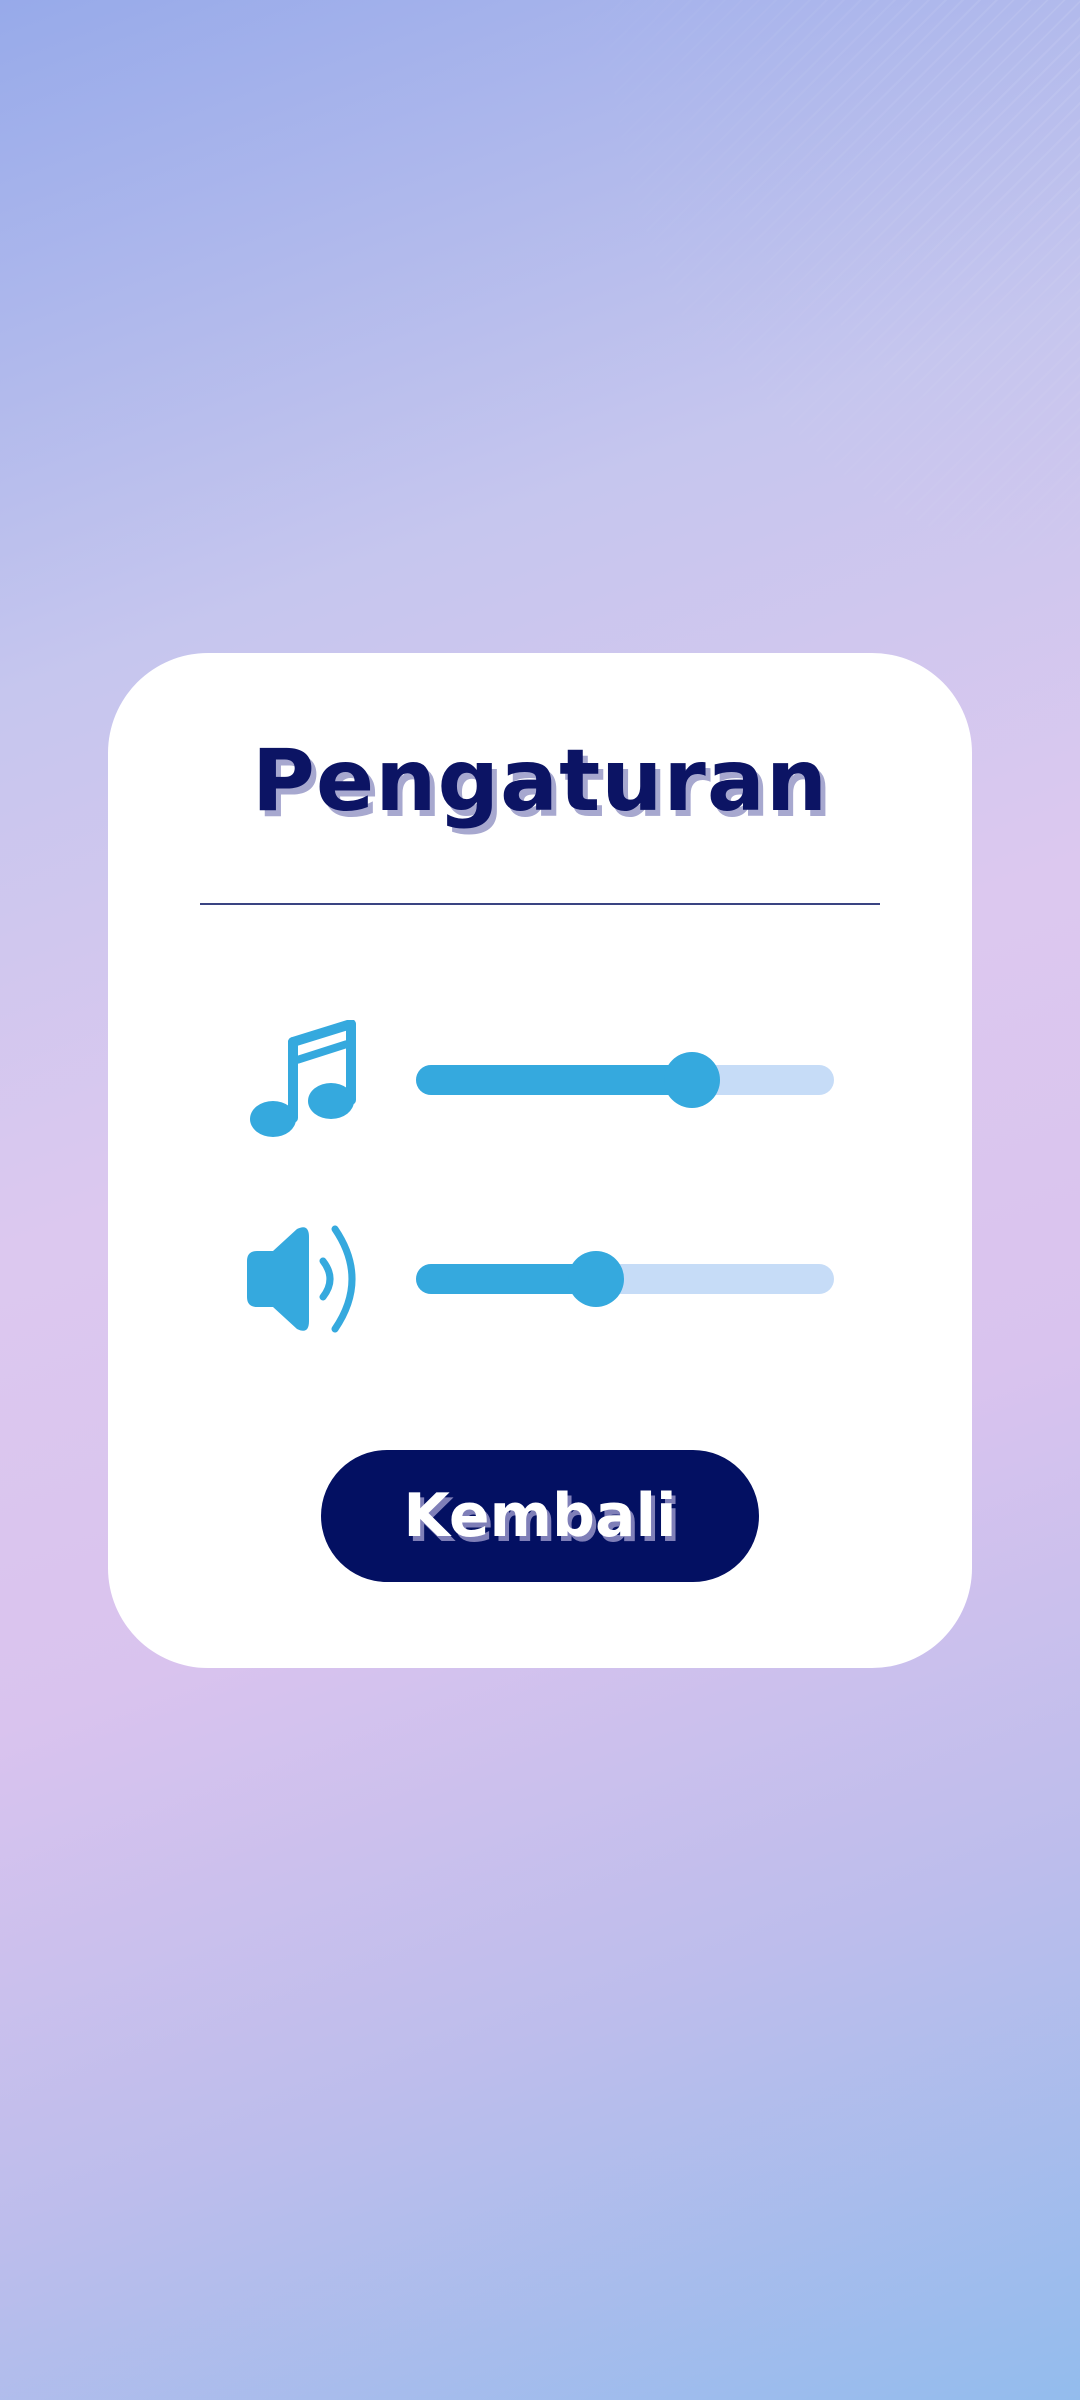  What do you see at coordinates (554, 1080) in the screenshot?
I see `music-slider-fill` at bounding box center [554, 1080].